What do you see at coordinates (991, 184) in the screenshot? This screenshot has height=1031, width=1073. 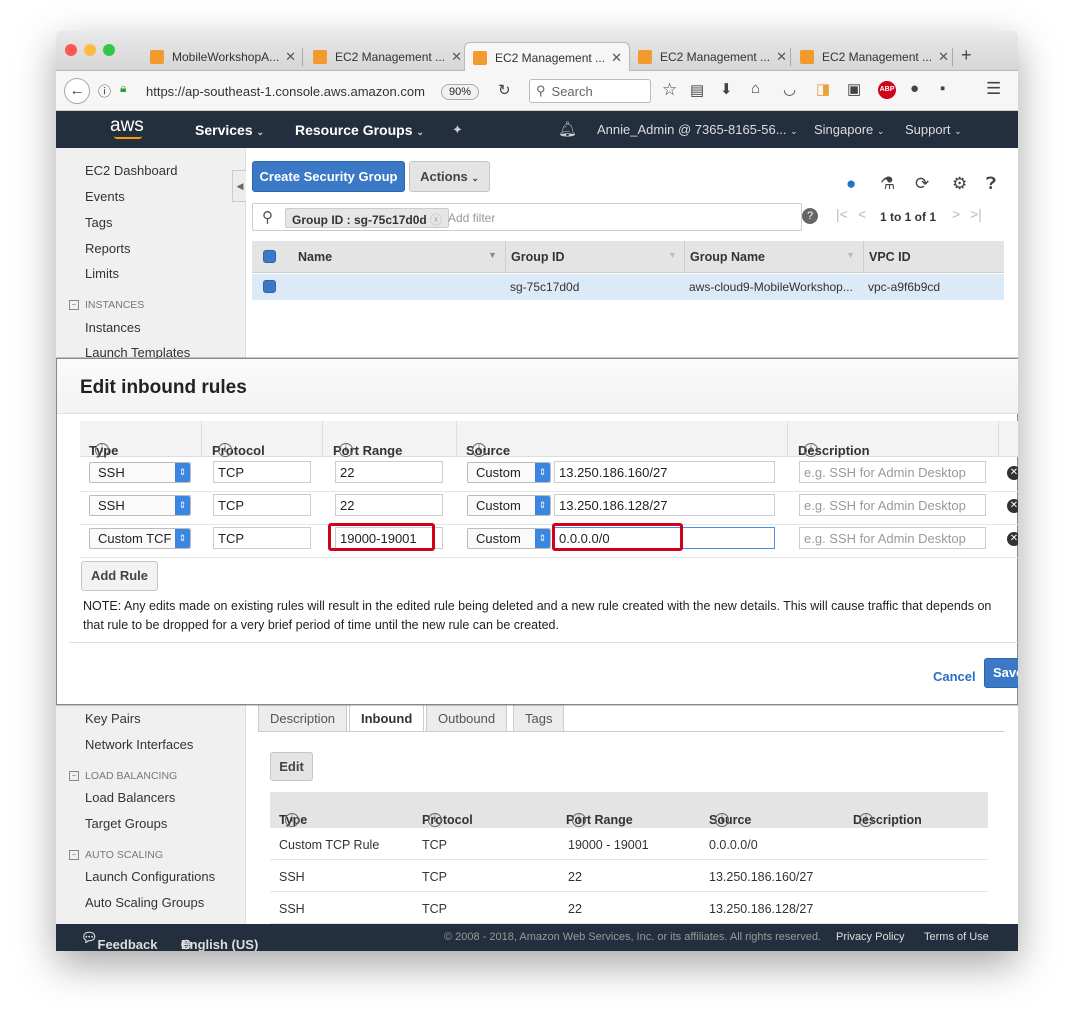 I see `help-icon: ❓︎` at bounding box center [991, 184].